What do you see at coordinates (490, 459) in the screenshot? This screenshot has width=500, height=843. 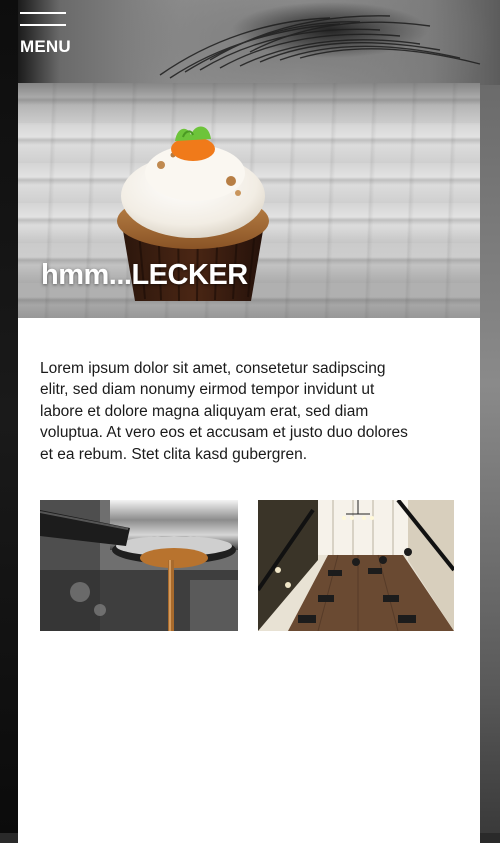 I see `background-face-right` at bounding box center [490, 459].